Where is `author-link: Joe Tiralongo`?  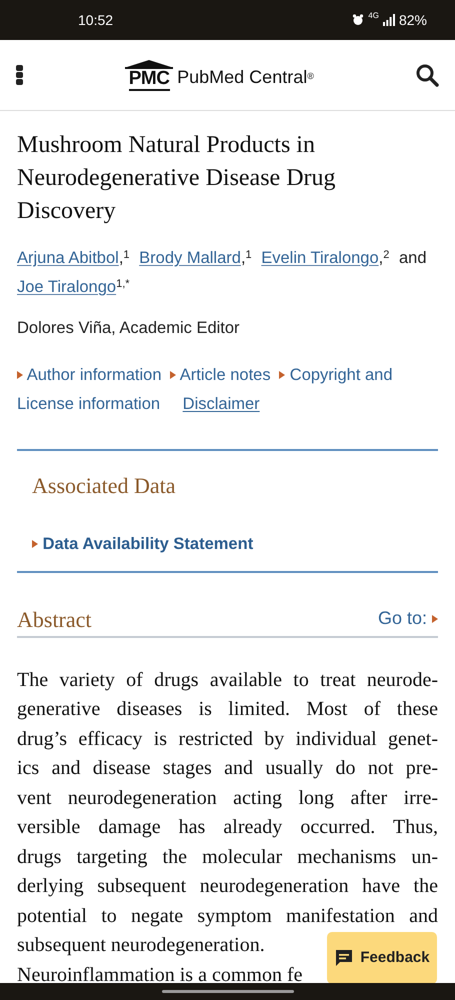
author-link: Joe Tiralongo is located at coordinates (66, 287).